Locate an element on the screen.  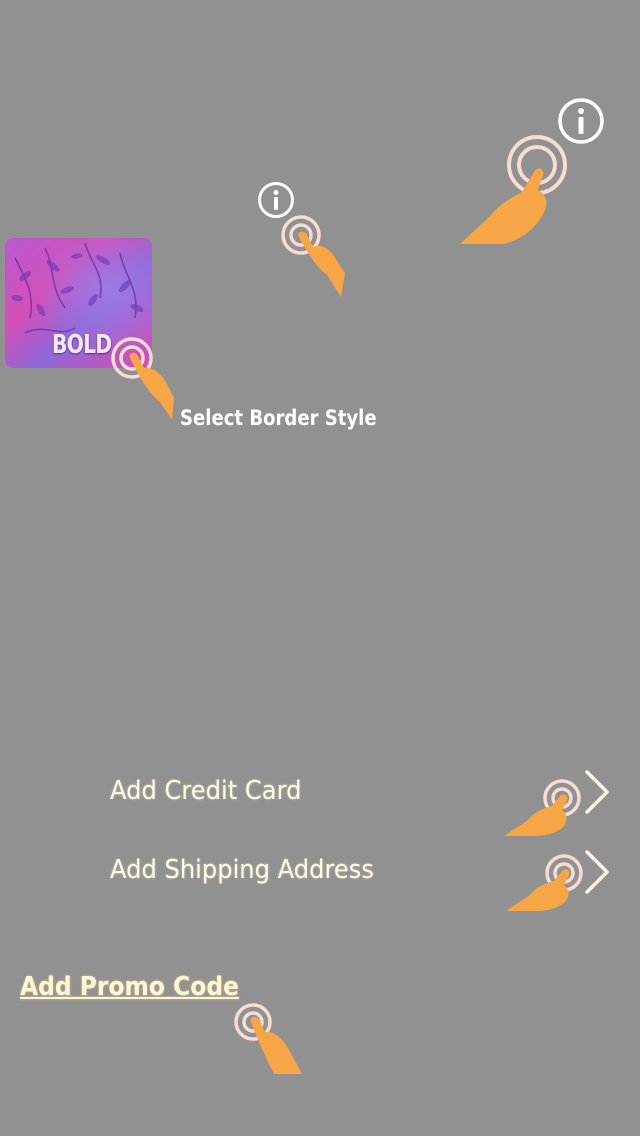
select-border-style-hint: Select Border Style is located at coordinates (278, 418).